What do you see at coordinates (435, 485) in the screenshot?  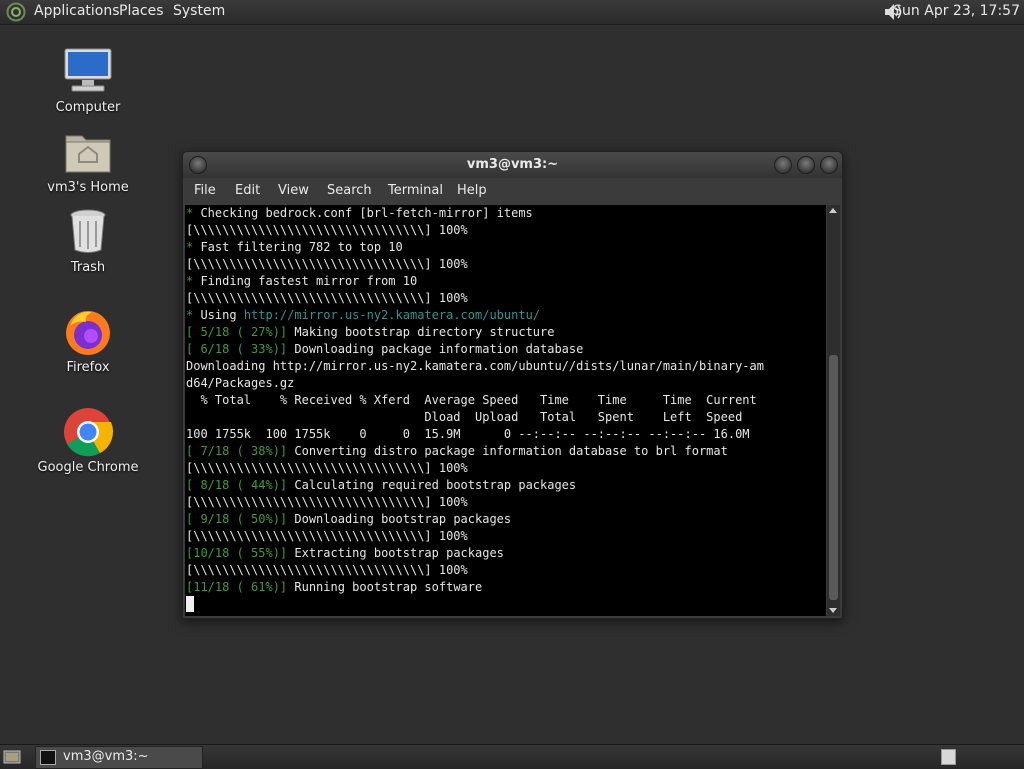 I see `terminal-text: Calculating required bootstrap packages` at bounding box center [435, 485].